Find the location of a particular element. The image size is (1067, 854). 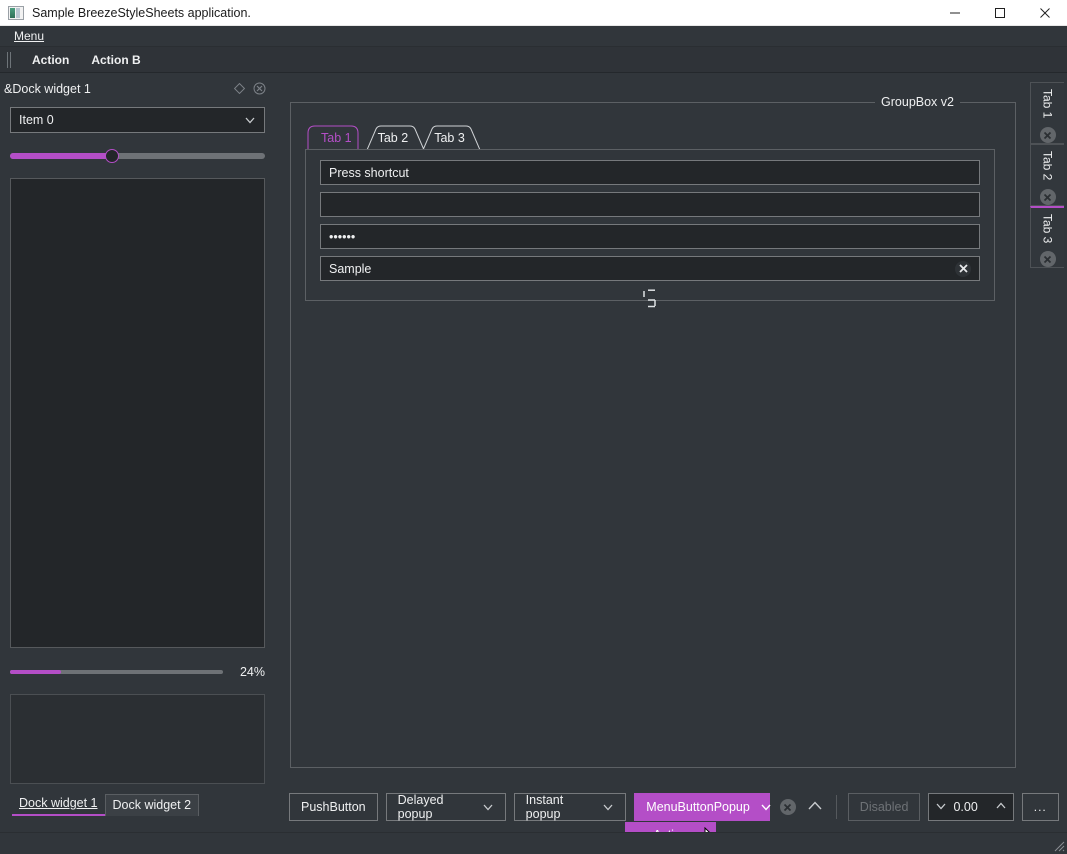

clear-icon is located at coordinates (963, 268).